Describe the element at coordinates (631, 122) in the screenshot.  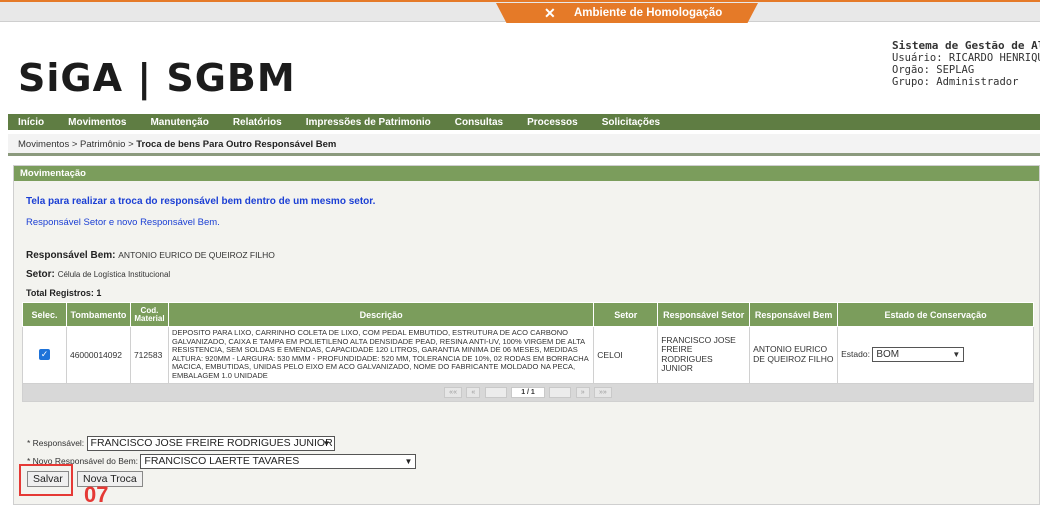
I see `menu-solicitacoes: Solicitações` at that location.